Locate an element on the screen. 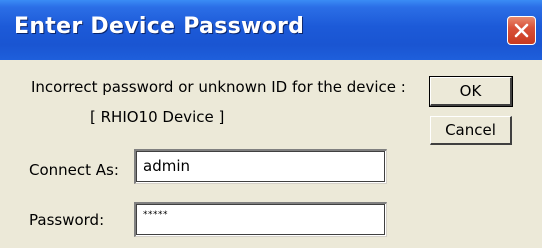 Image resolution: width=542 pixels, height=248 pixels. cancel-button: Cancel is located at coordinates (471, 130).